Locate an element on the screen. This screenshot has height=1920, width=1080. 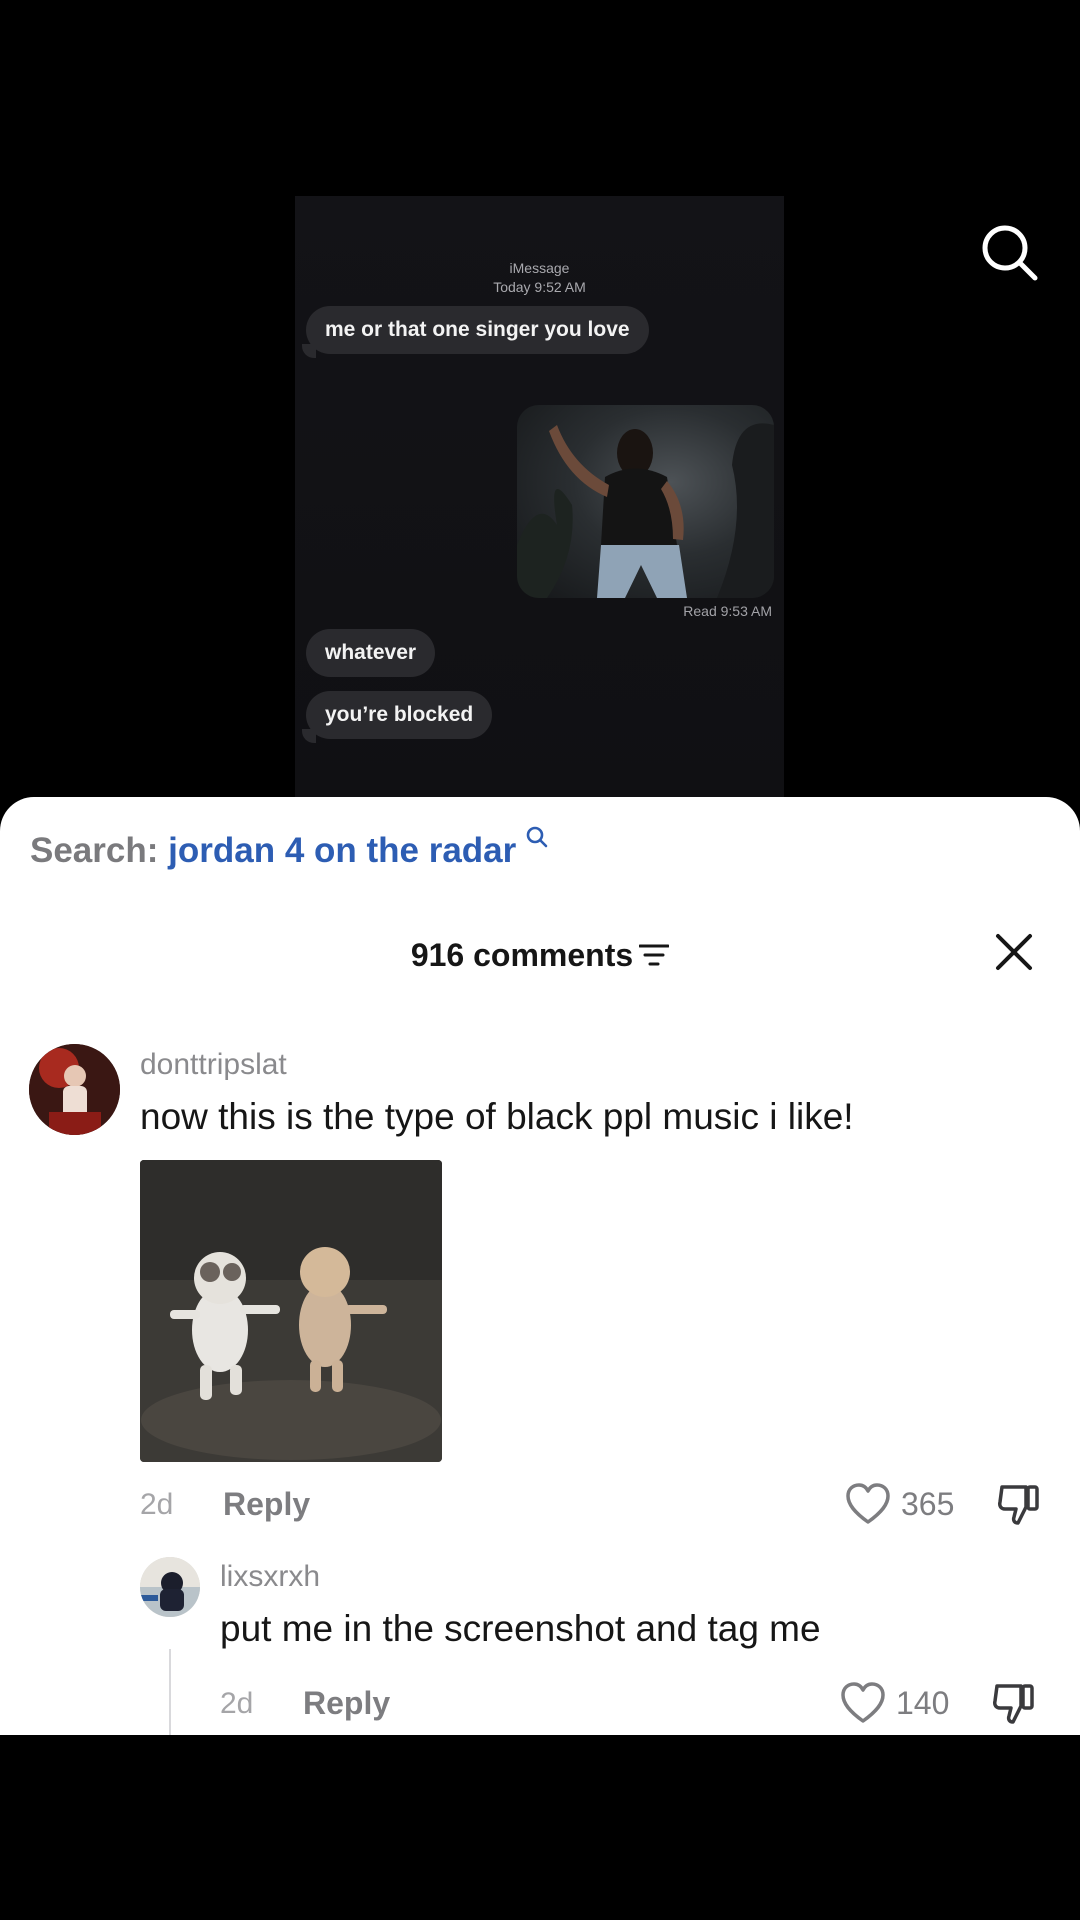
imessage-timestamp: Today 9:52 AM is located at coordinates (539, 287).